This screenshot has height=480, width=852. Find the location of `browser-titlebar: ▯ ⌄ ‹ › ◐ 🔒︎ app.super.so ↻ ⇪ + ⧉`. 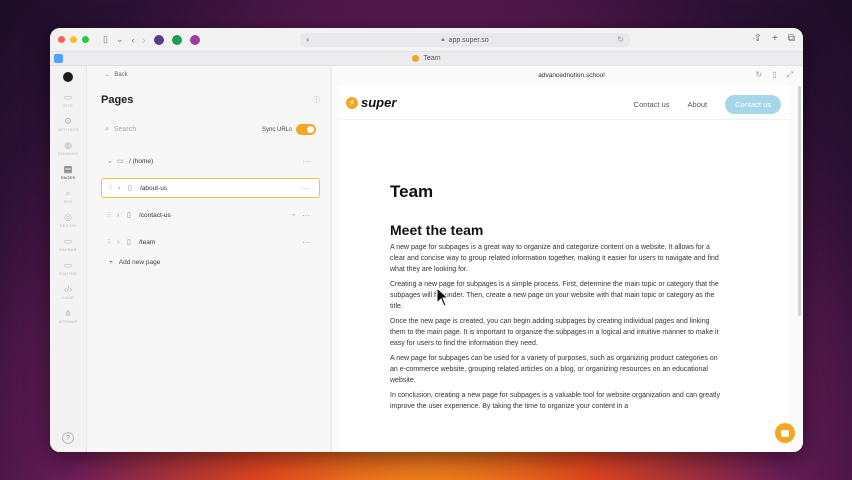

browser-titlebar: ▯ ⌄ ‹ › ◐ 🔒︎ app.super.so ↻ ⇪ + ⧉ is located at coordinates (426, 40).